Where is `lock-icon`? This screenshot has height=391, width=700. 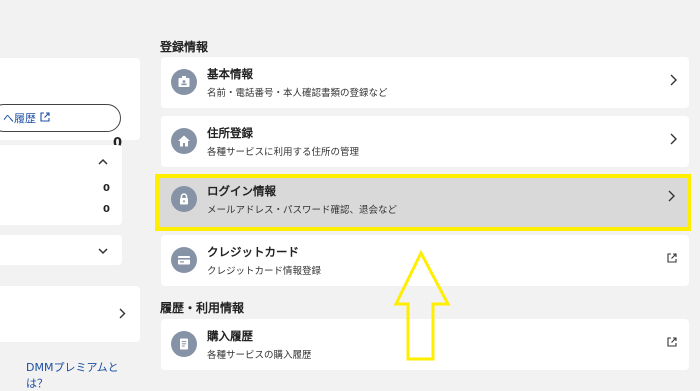
lock-icon is located at coordinates (184, 199).